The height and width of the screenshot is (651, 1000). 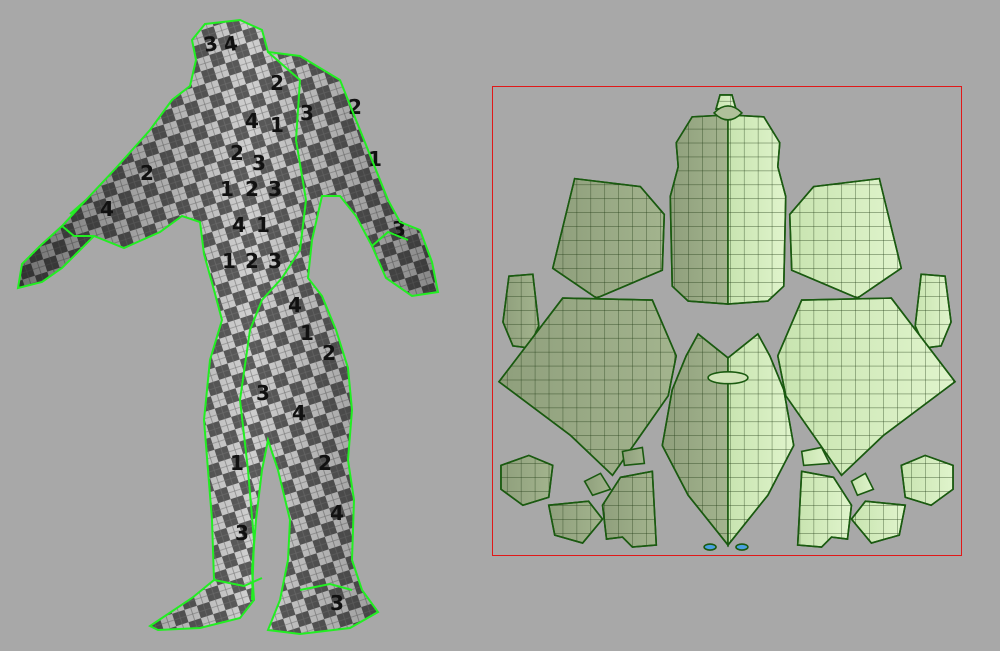 What do you see at coordinates (728, 205) in the screenshot?
I see `uv-island-torso-front` at bounding box center [728, 205].